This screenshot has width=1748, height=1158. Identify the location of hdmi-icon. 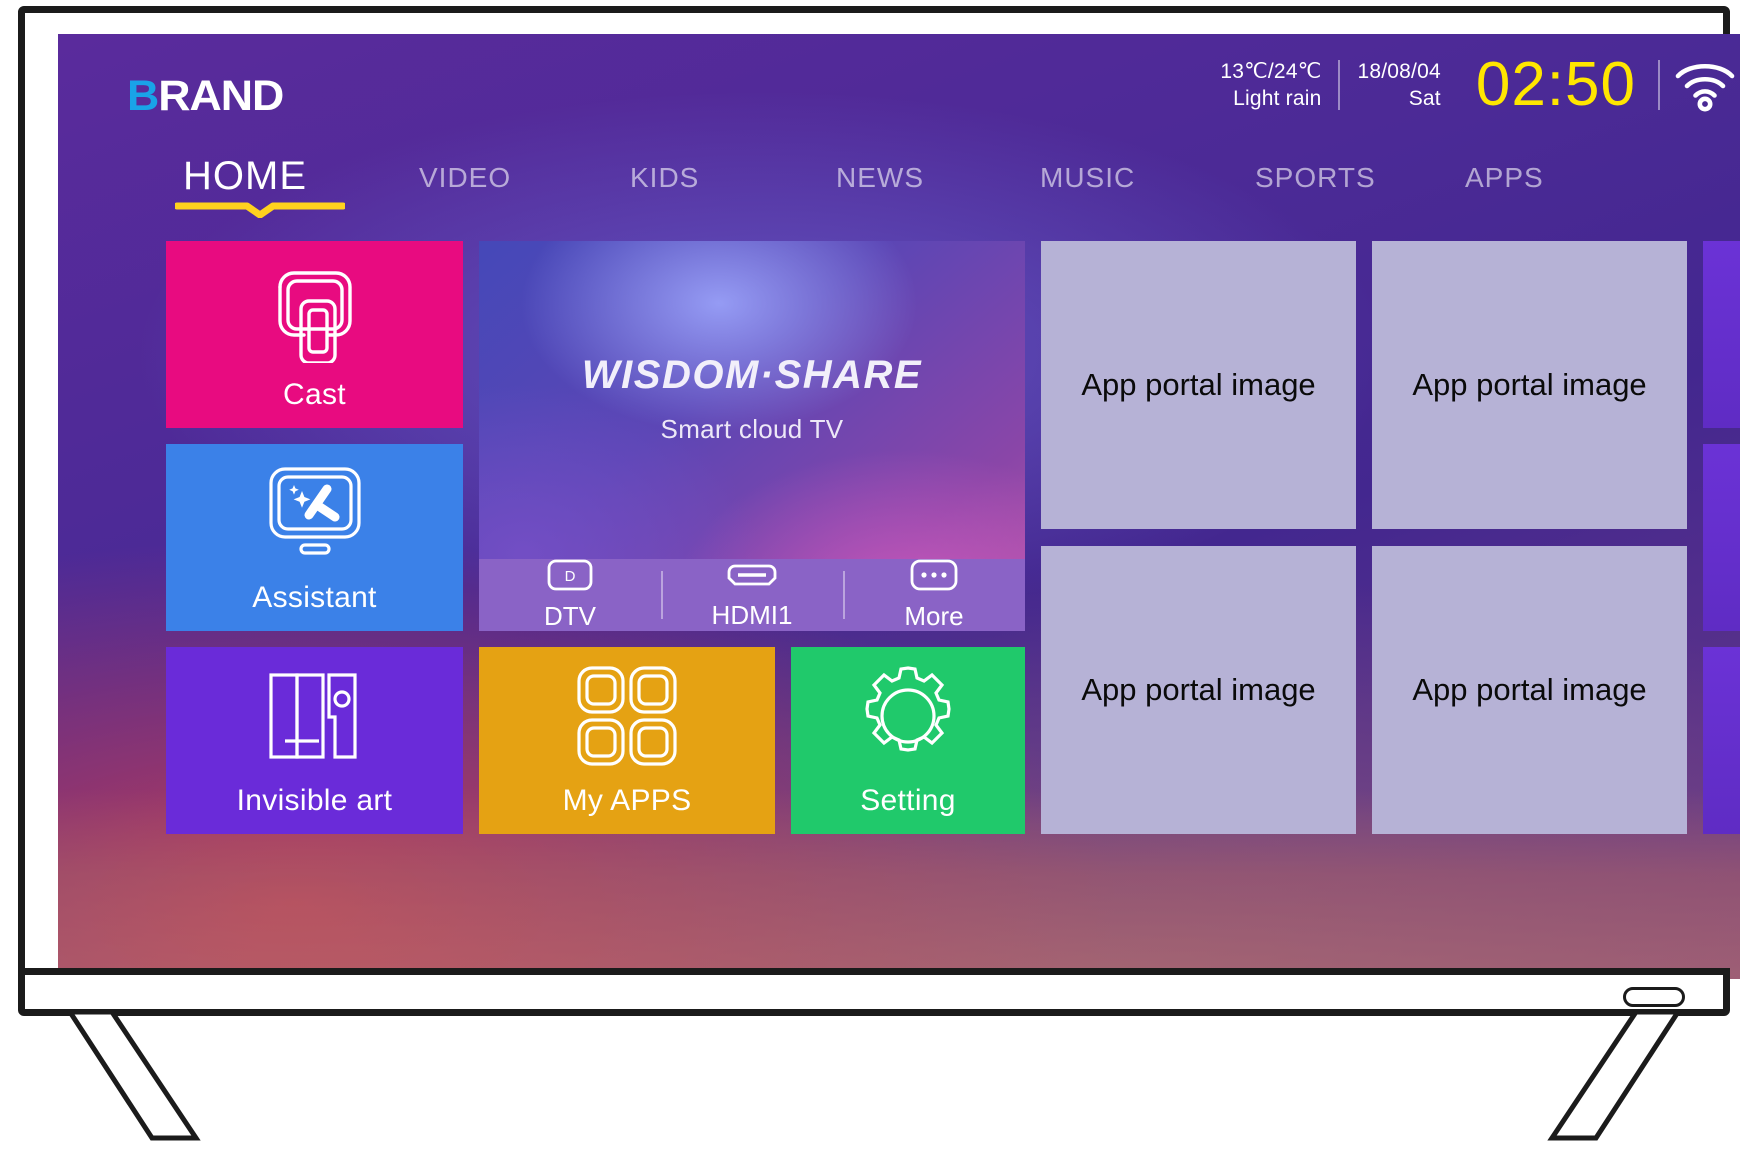
(752, 574).